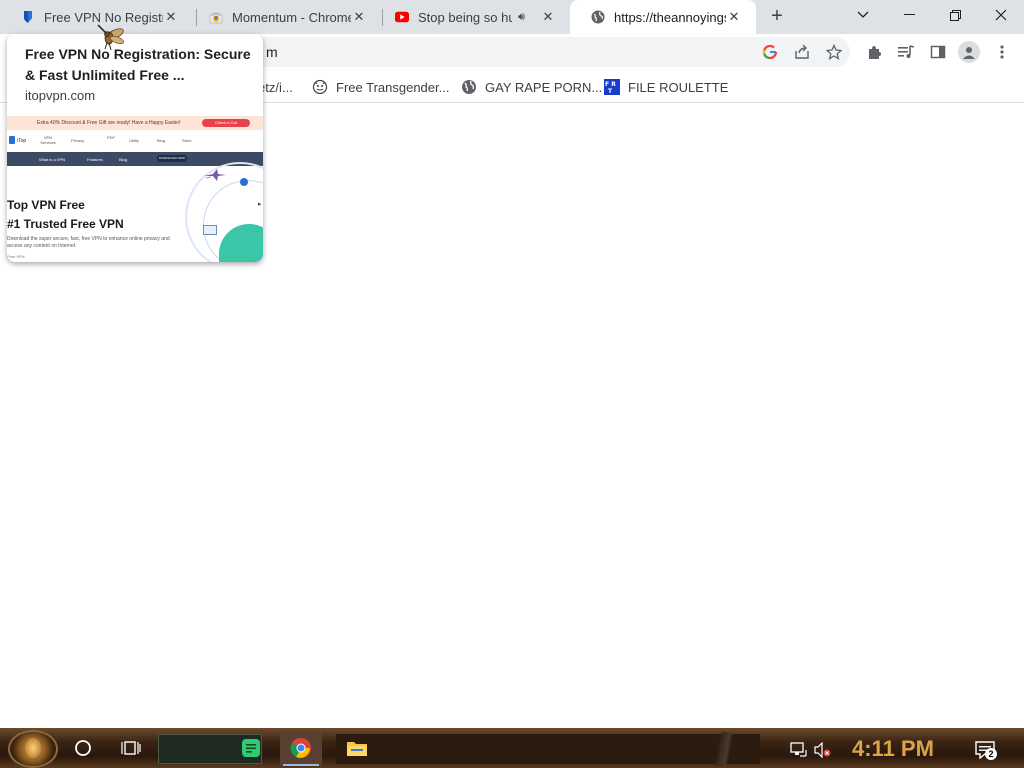 Image resolution: width=1024 pixels, height=768 pixels. Describe the element at coordinates (244, 182) in the screenshot. I see `preview-graphic-dot` at that location.